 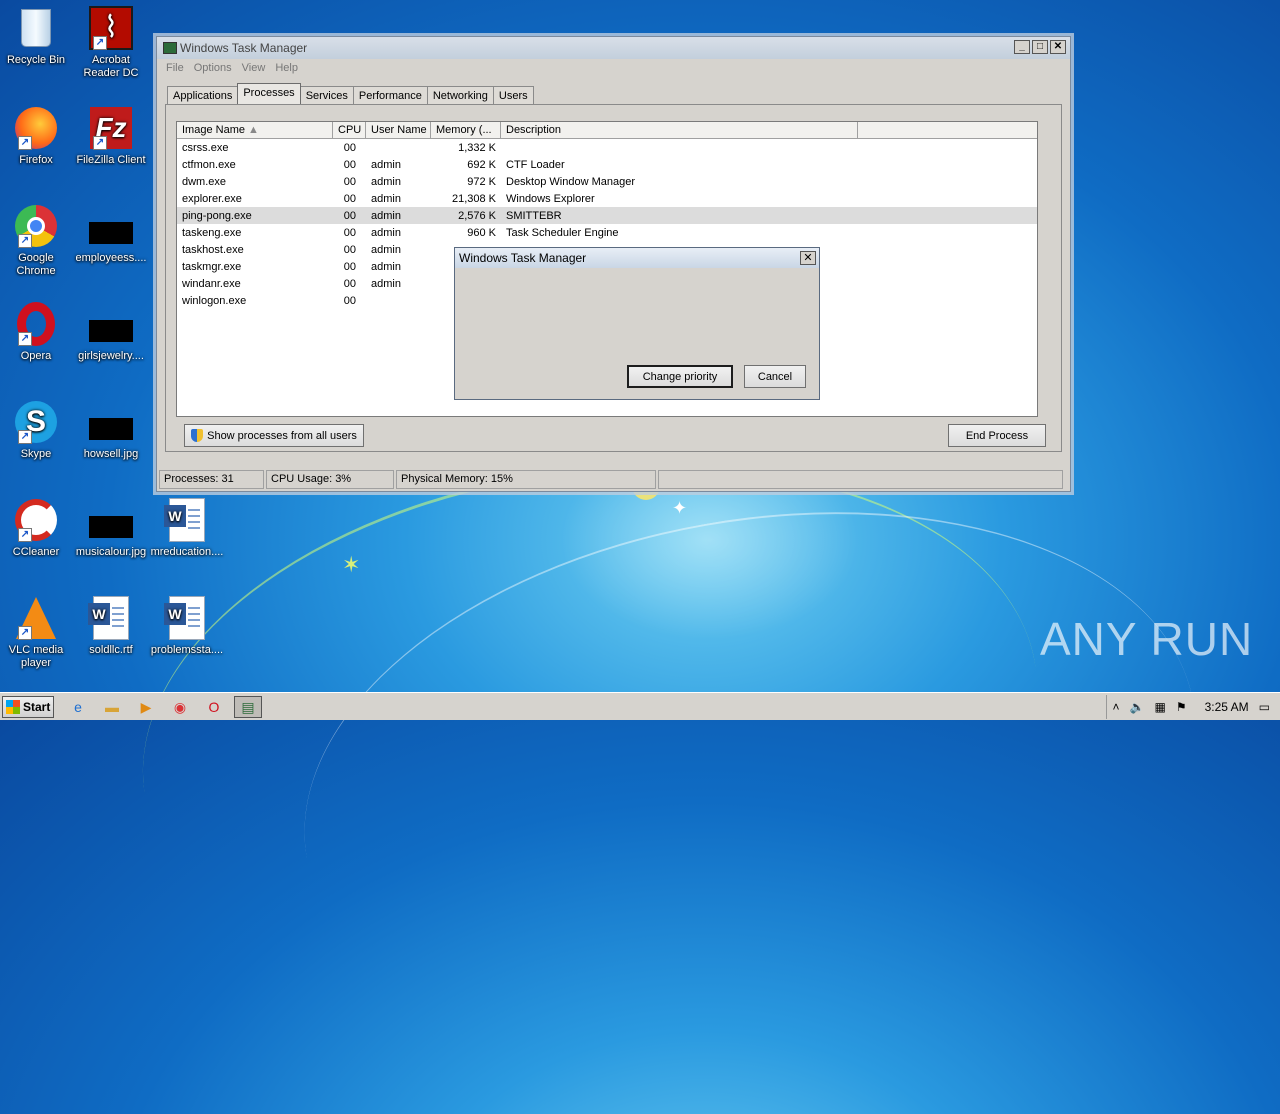 What do you see at coordinates (775, 376) in the screenshot?
I see `cancel-button: Cancel` at bounding box center [775, 376].